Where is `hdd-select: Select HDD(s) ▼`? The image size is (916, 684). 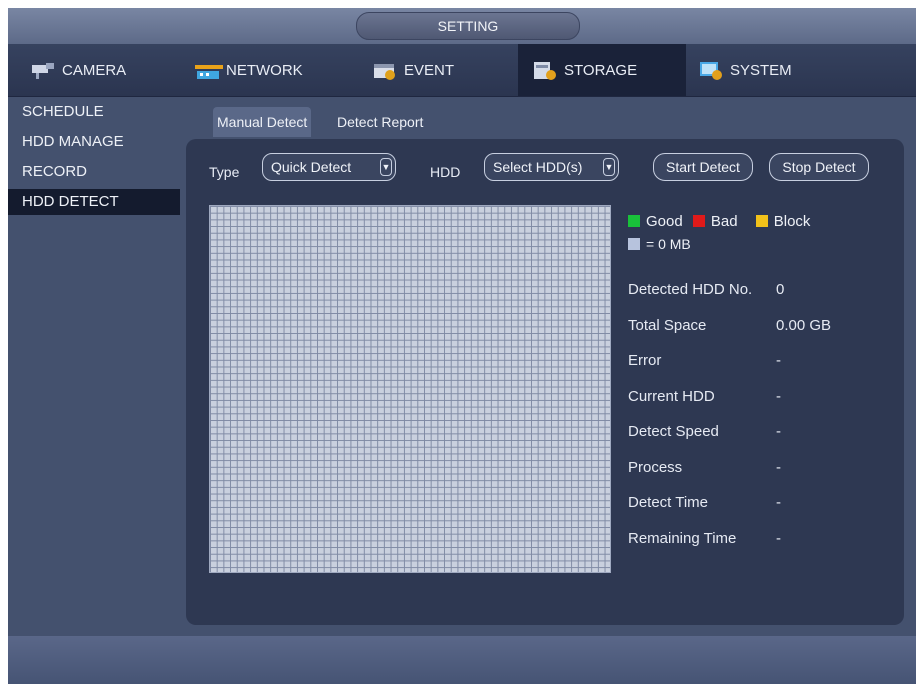 hdd-select: Select HDD(s) ▼ is located at coordinates (551, 167).